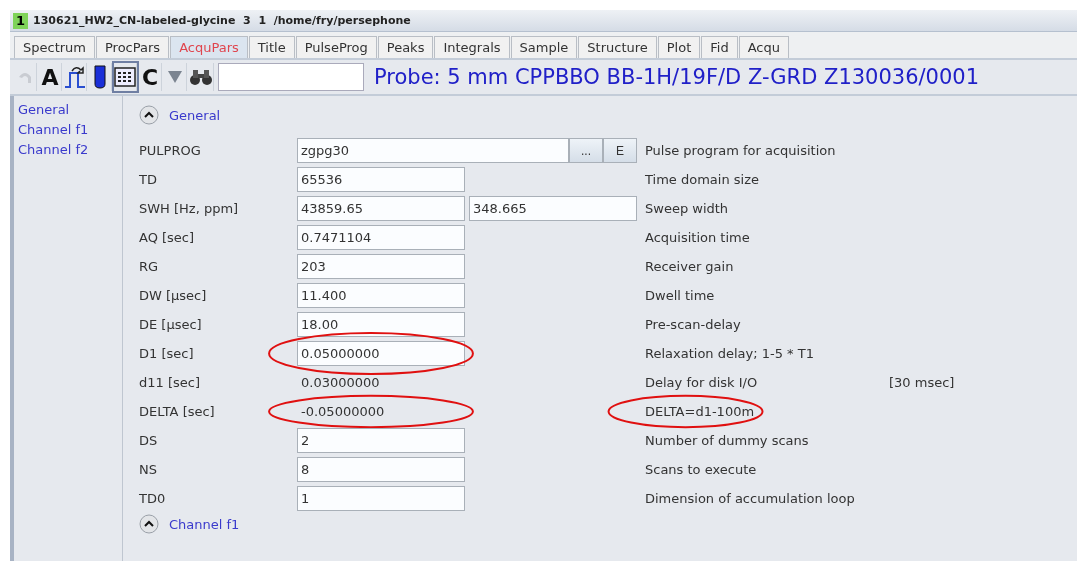 This screenshot has height=561, width=1077. I want to click on tab: Title, so click(271, 47).